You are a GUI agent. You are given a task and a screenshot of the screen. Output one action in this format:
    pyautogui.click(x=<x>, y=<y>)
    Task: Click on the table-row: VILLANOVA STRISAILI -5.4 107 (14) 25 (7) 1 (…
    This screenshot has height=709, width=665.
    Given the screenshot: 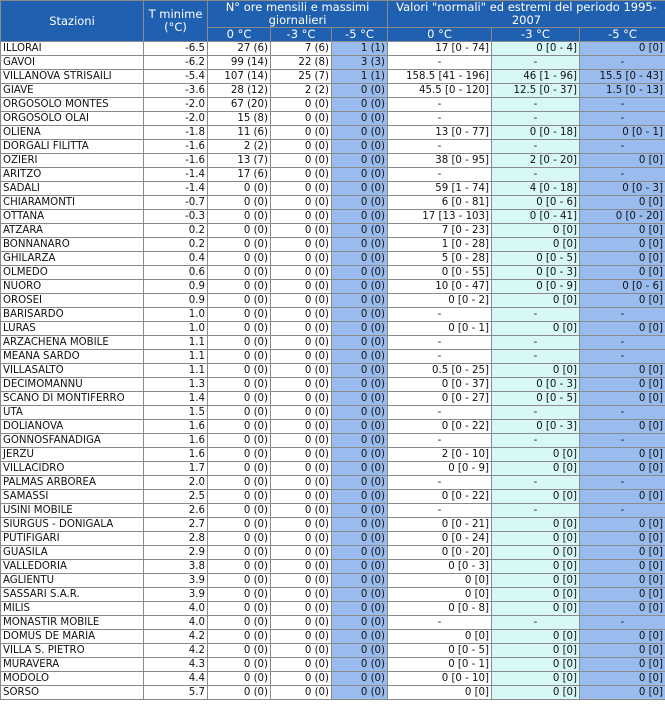 What is the action you would take?
    pyautogui.click(x=332, y=76)
    